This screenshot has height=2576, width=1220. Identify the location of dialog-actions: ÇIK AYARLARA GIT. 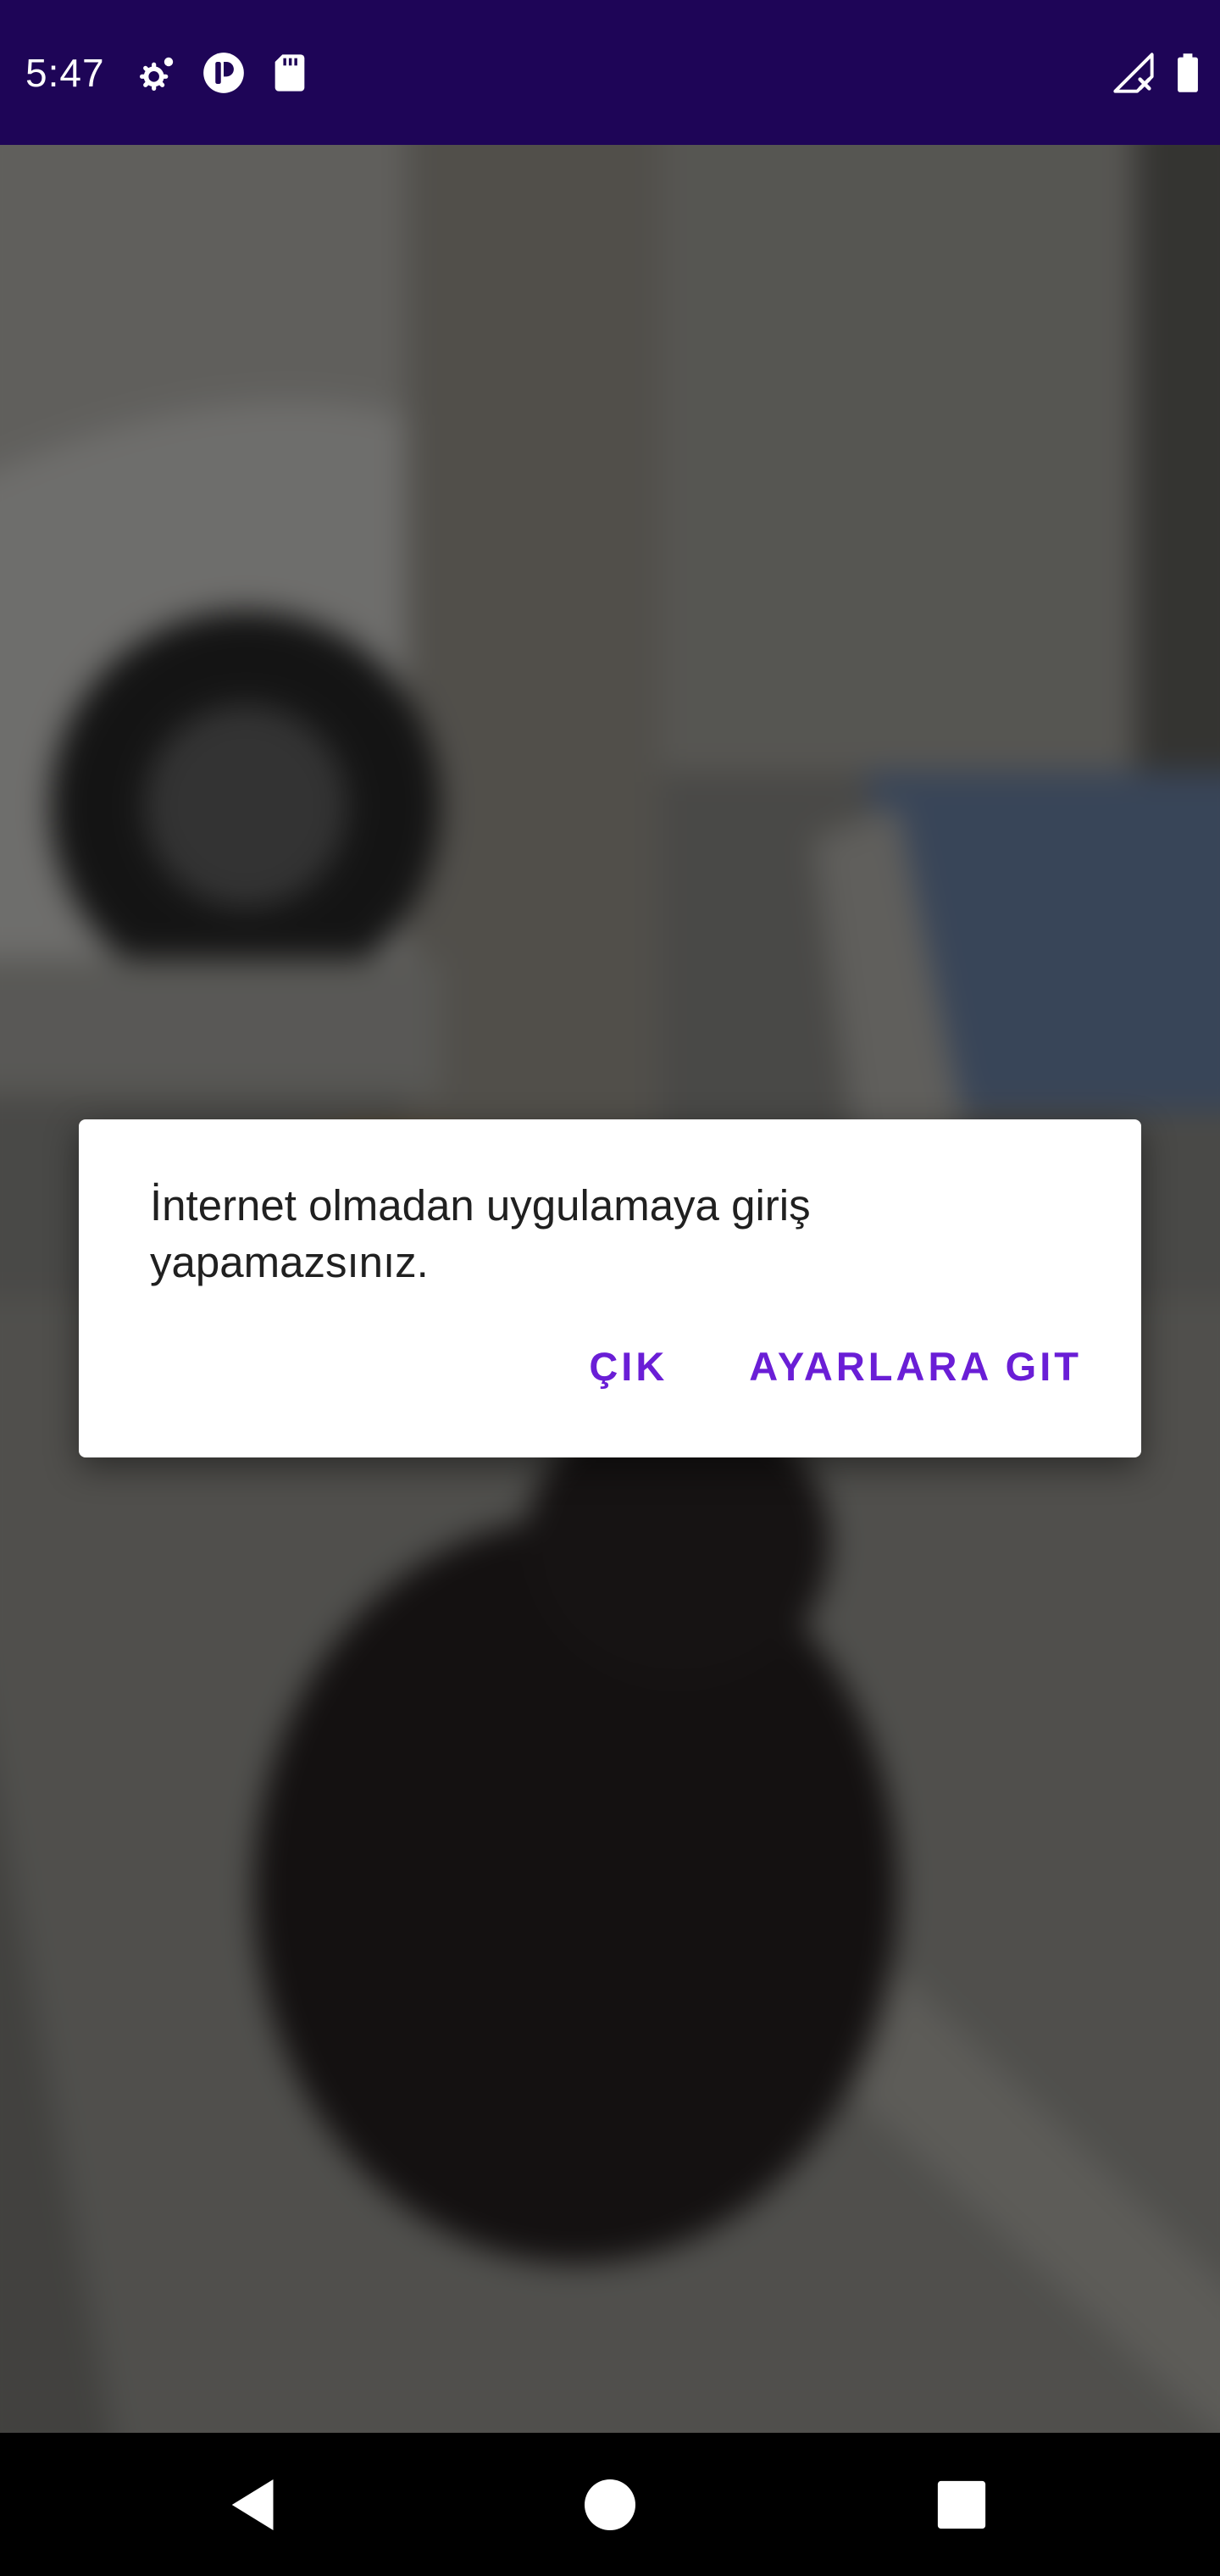
(835, 1366).